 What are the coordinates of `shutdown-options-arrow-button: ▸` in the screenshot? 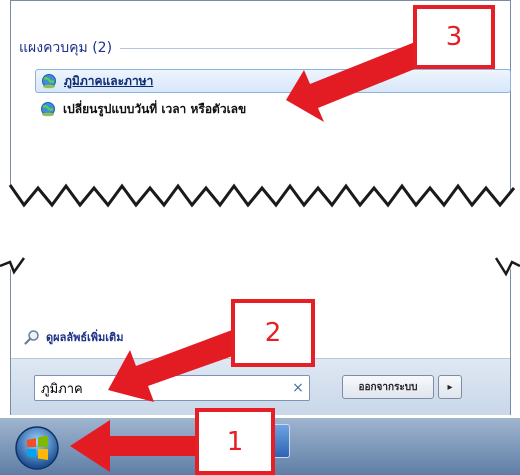 It's located at (450, 387).